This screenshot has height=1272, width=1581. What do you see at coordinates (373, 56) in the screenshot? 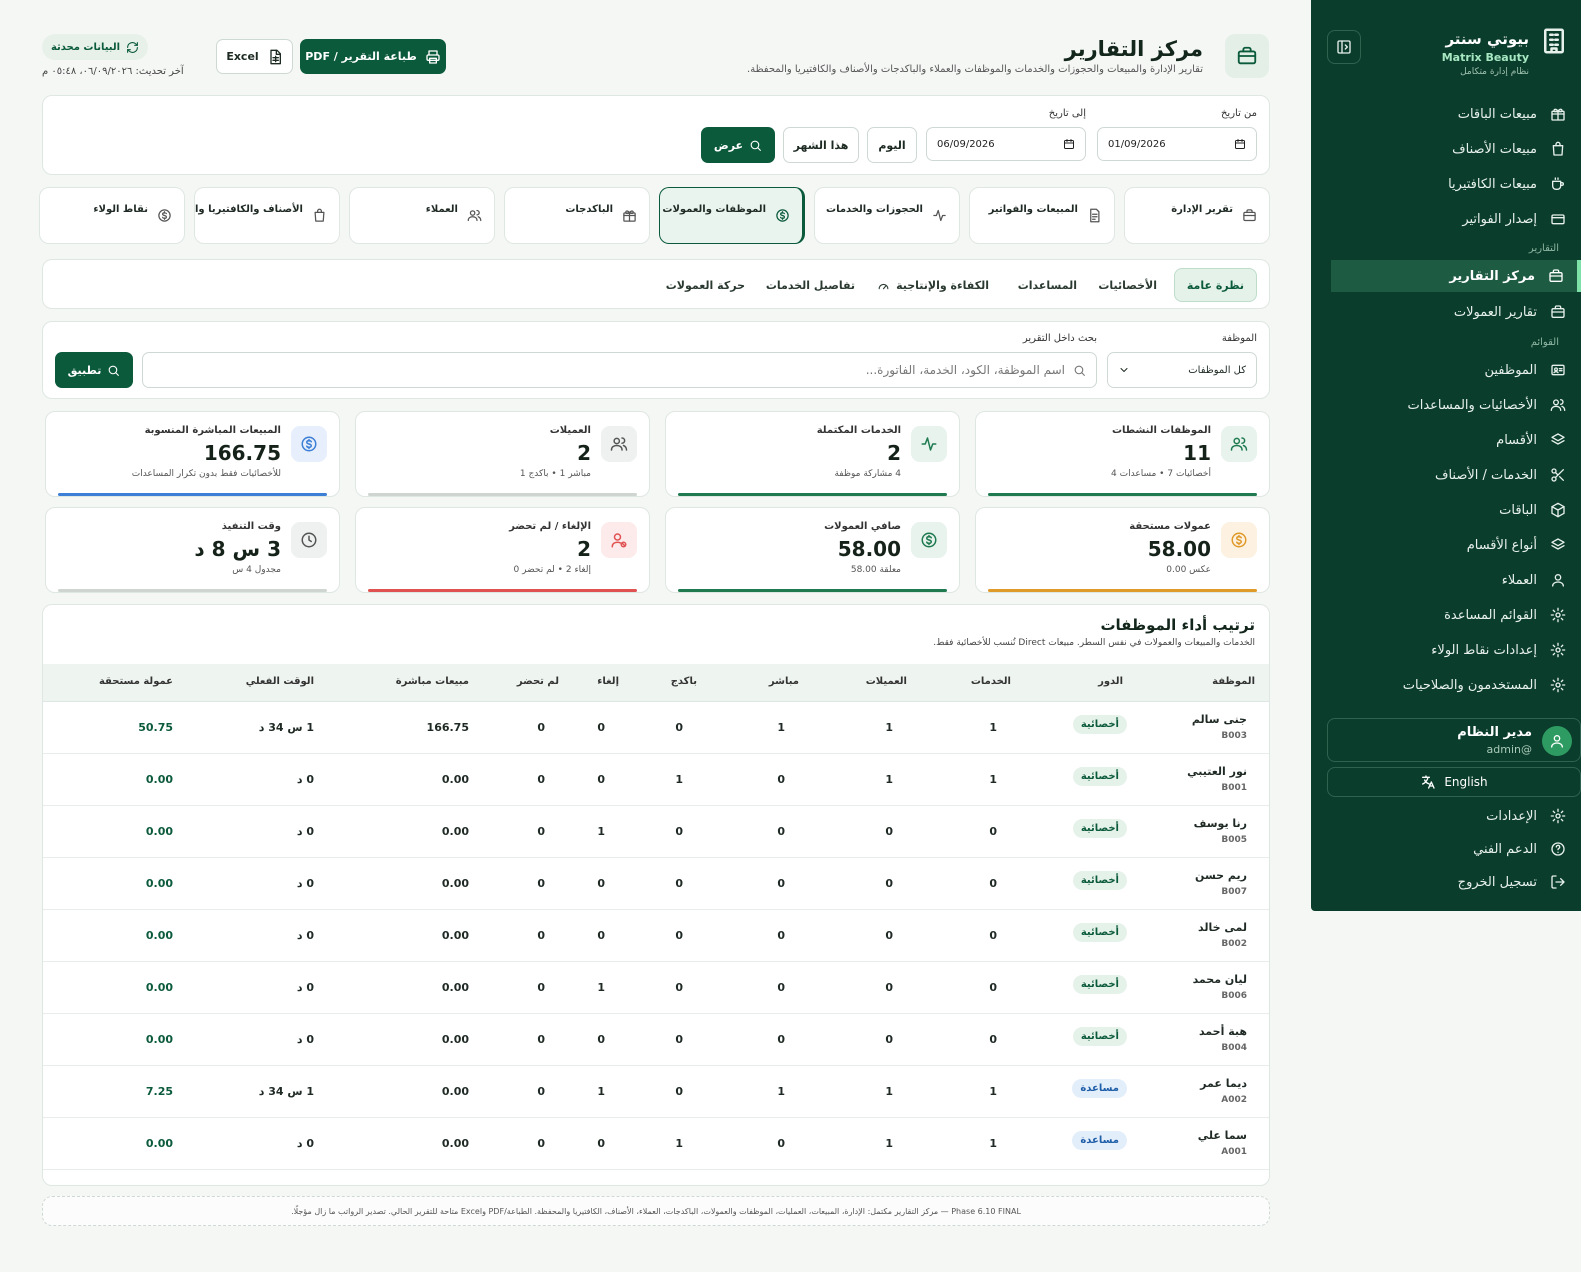
I see `print-pdf-button: طباعة التقرير / PDF` at bounding box center [373, 56].